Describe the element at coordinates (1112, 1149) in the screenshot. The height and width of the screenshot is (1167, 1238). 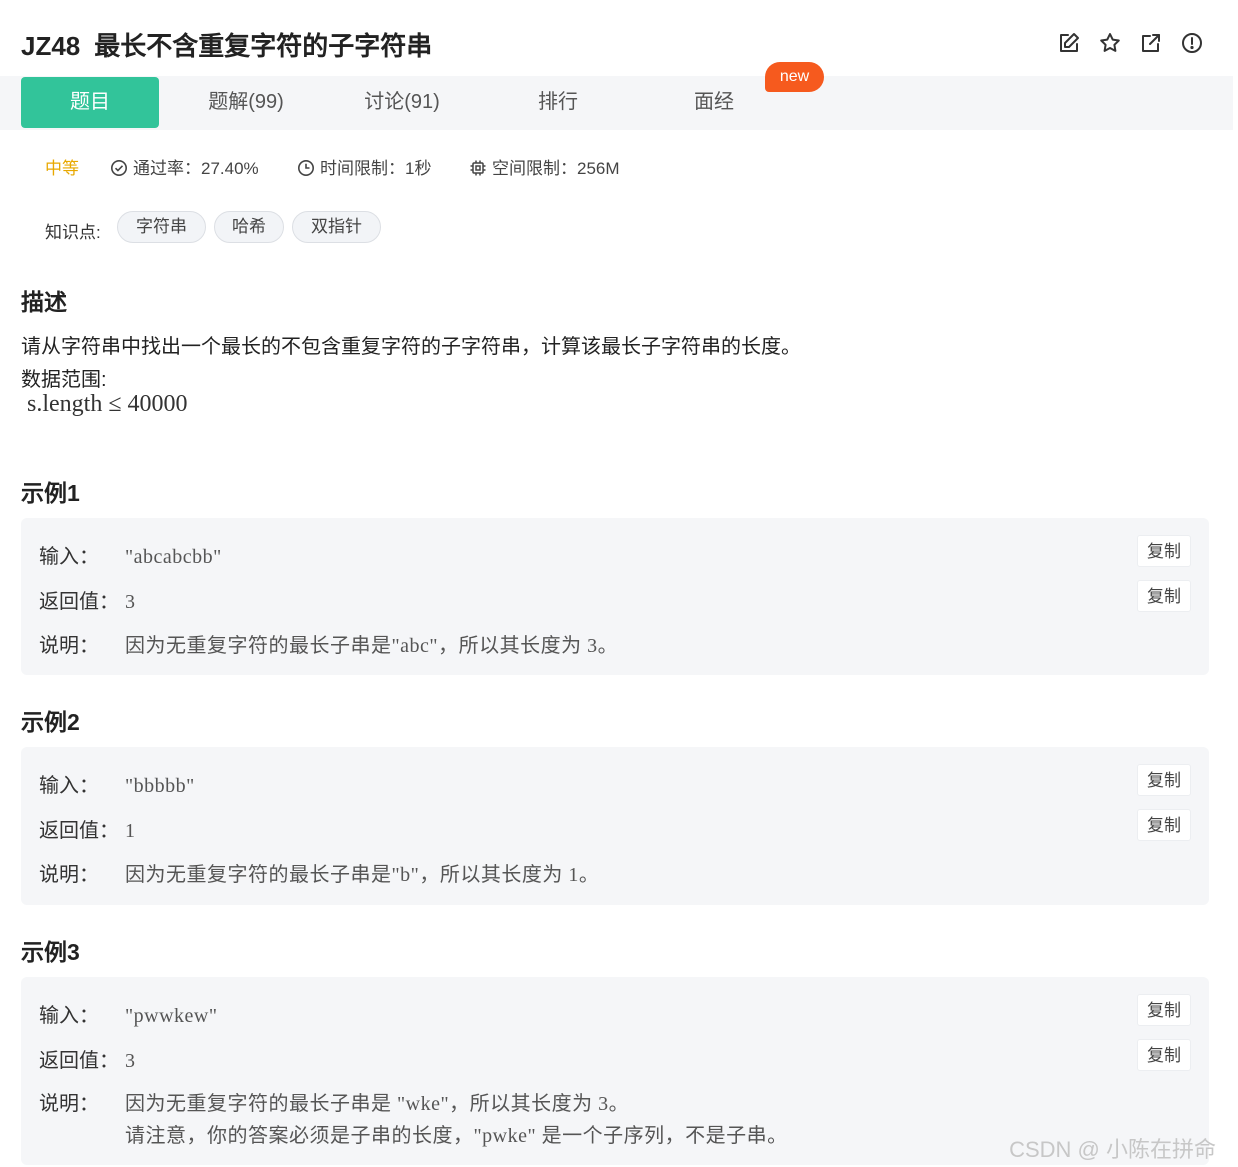
I see `watermark: CSDN @ 小陈在拼命` at that location.